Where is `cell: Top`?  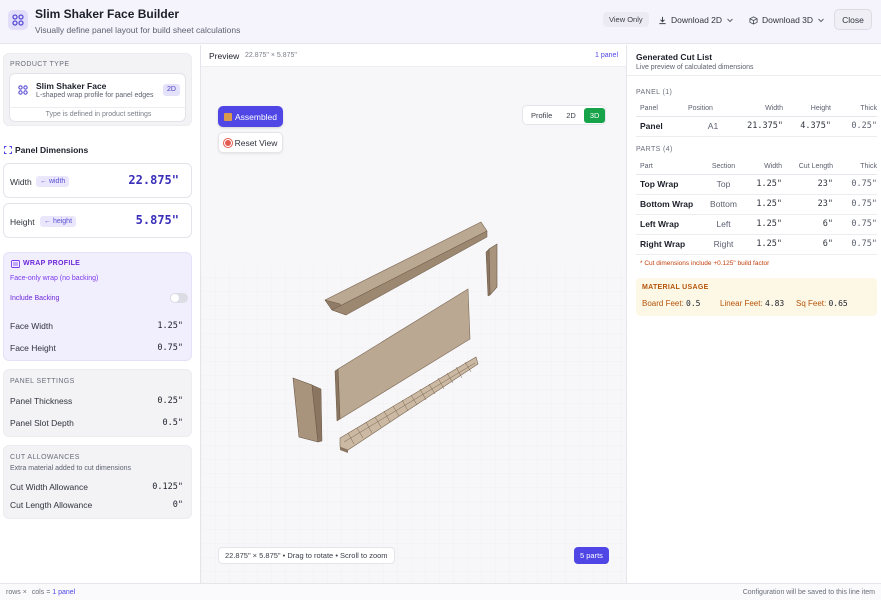 cell: Top is located at coordinates (723, 184).